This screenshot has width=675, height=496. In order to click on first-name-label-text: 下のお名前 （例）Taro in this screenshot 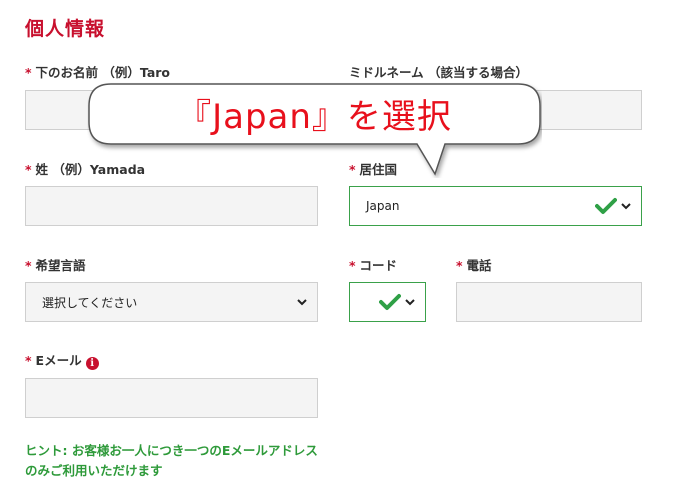, I will do `click(103, 72)`.